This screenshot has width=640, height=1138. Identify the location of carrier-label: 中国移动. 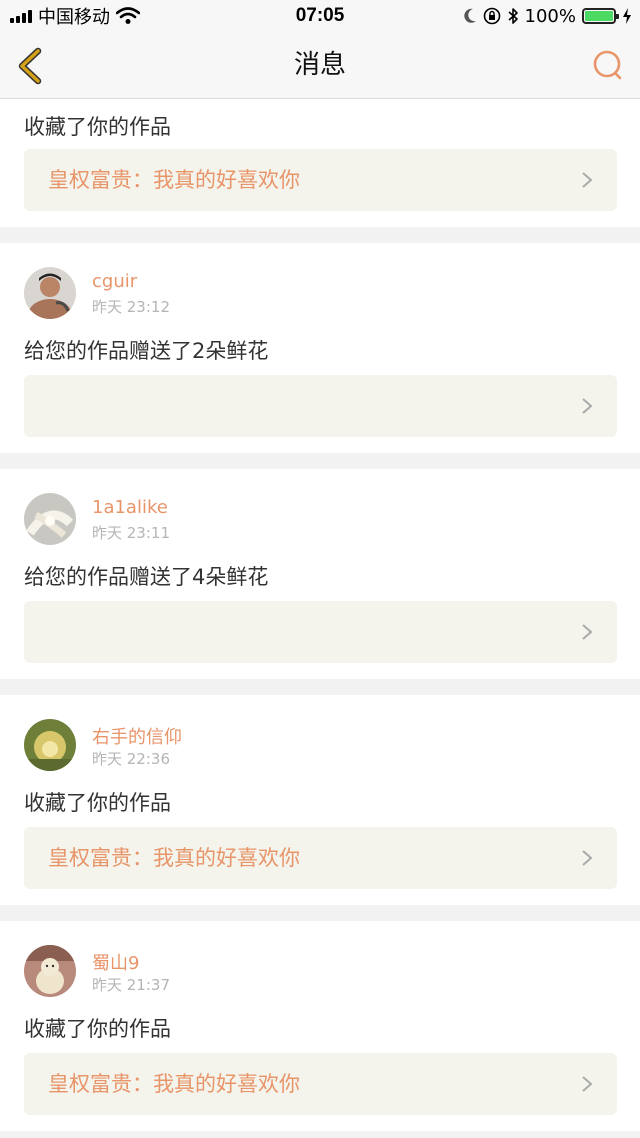
(74, 17).